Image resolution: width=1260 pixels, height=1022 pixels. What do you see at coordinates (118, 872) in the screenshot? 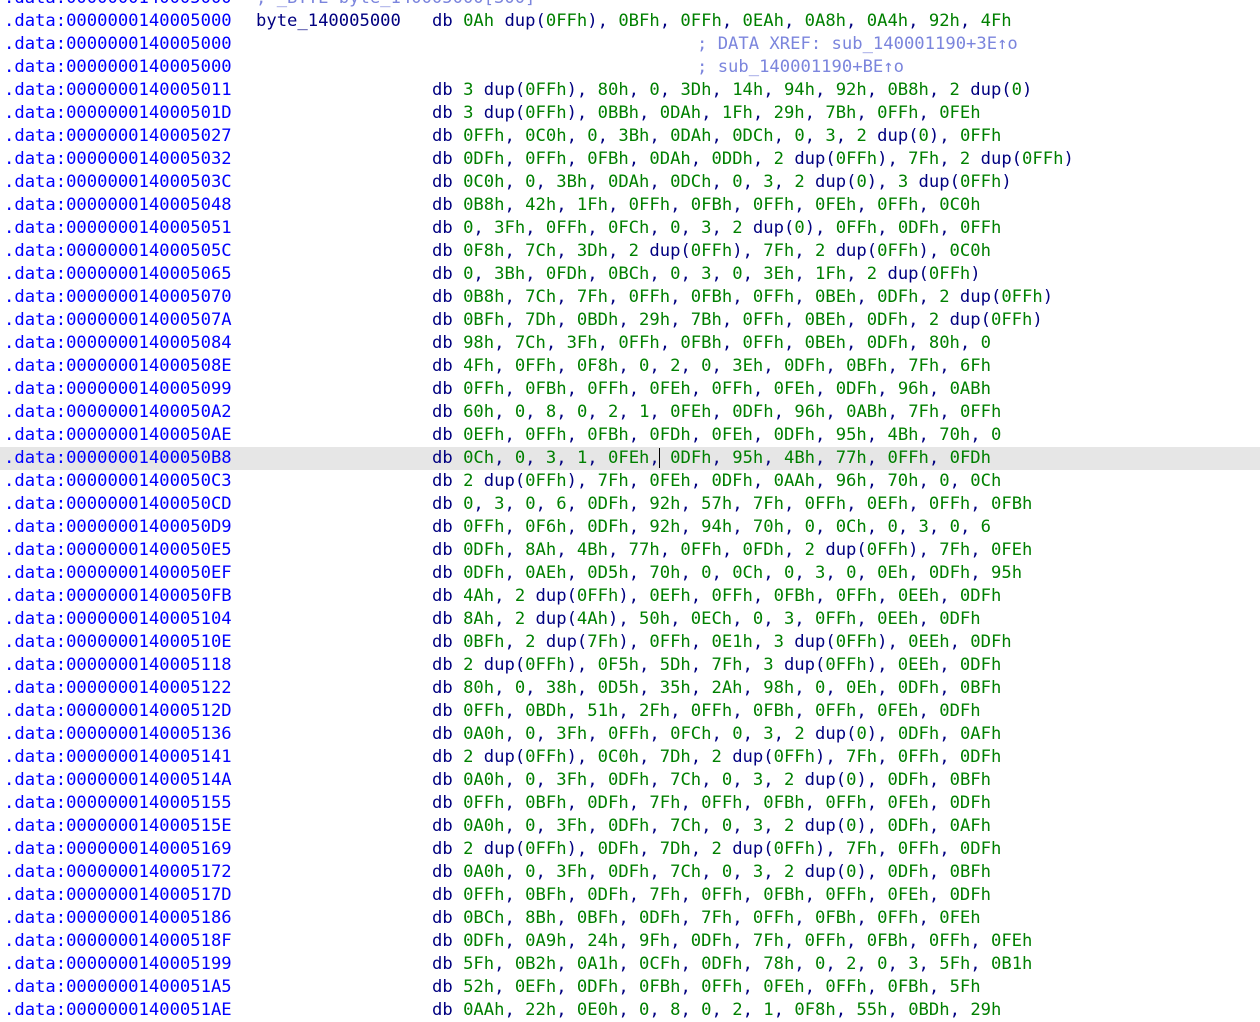
I see `address-label: .data:0000000140005172` at bounding box center [118, 872].